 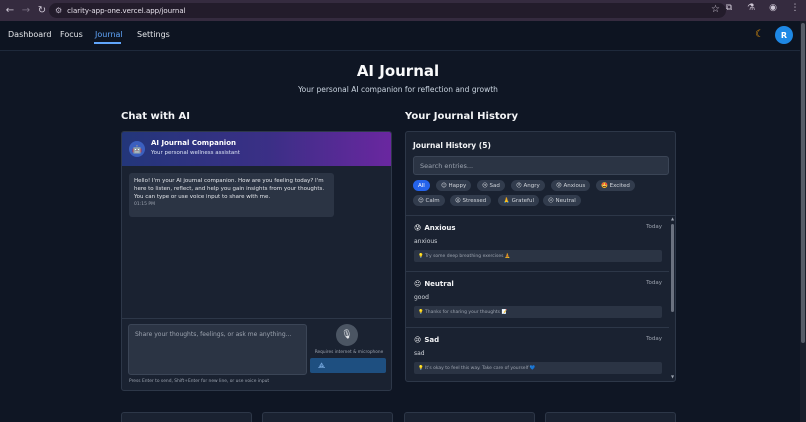 I want to click on entry-mood-label: Sad, so click(x=432, y=340).